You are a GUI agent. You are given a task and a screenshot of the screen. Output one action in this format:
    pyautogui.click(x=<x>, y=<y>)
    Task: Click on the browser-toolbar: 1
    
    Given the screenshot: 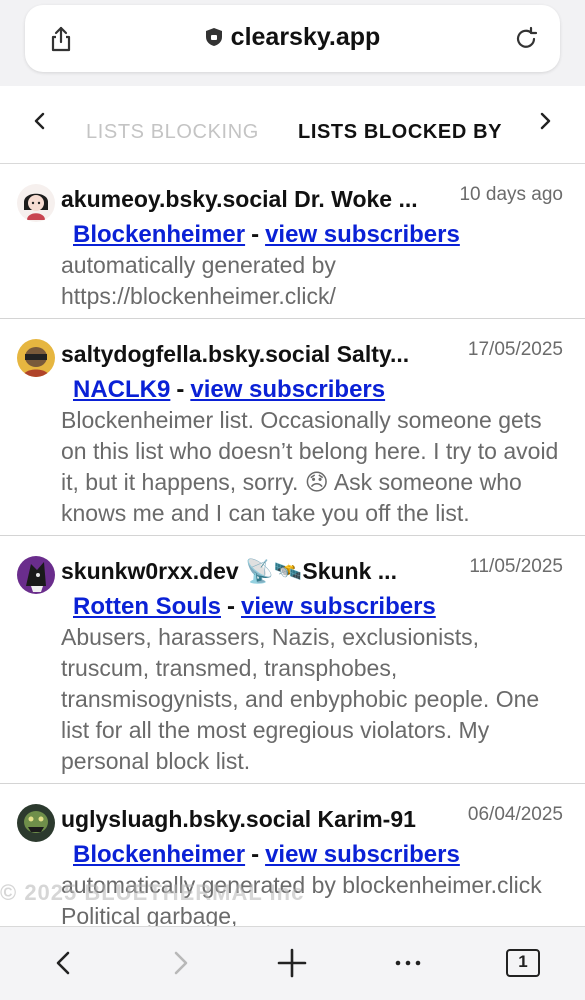 What is the action you would take?
    pyautogui.click(x=292, y=963)
    